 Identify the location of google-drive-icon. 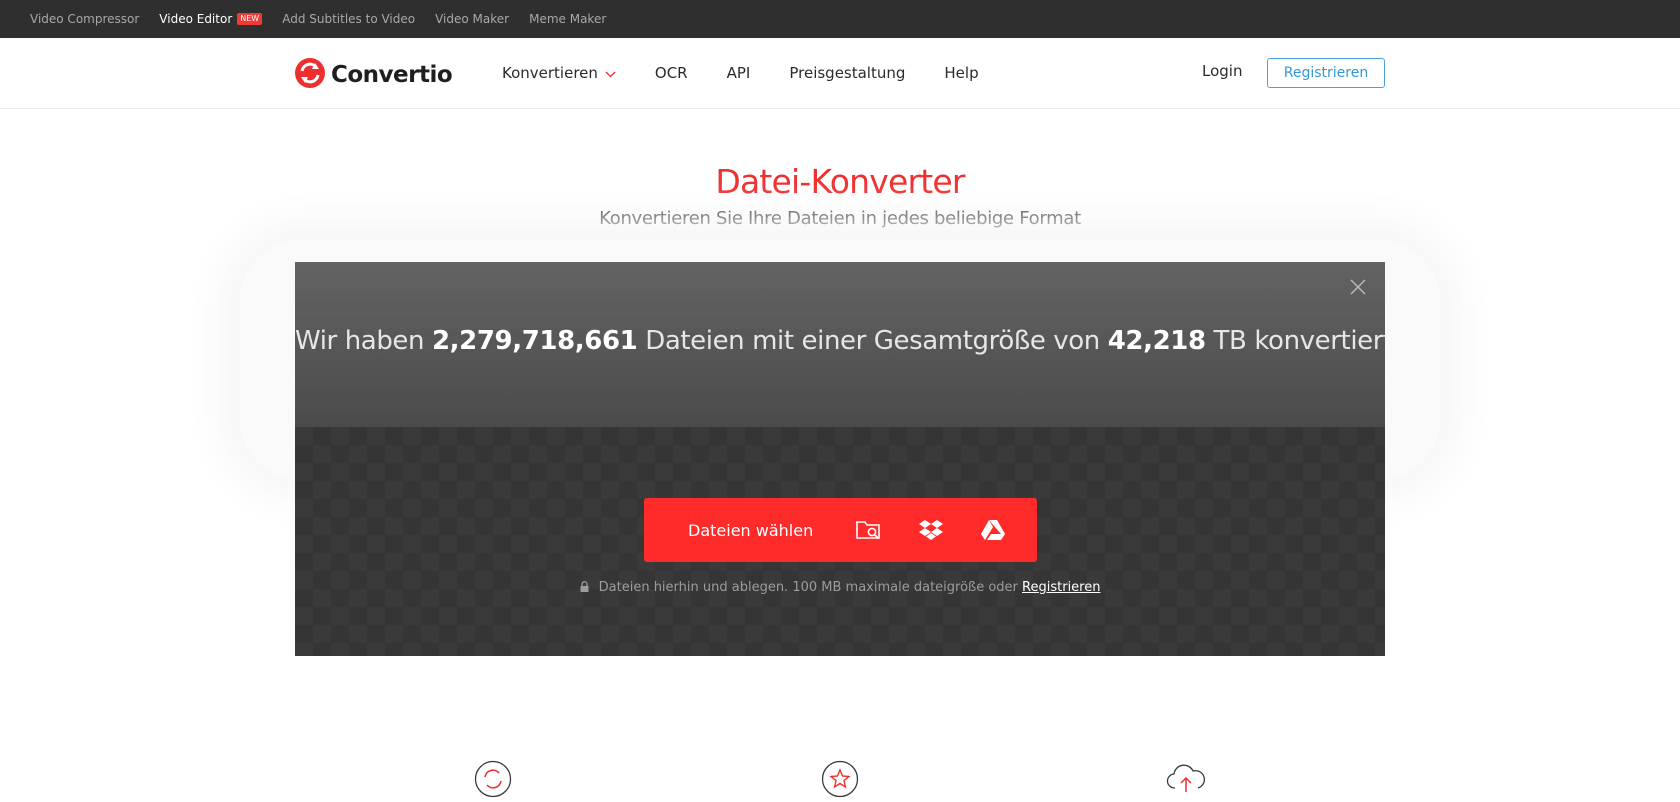
(993, 530).